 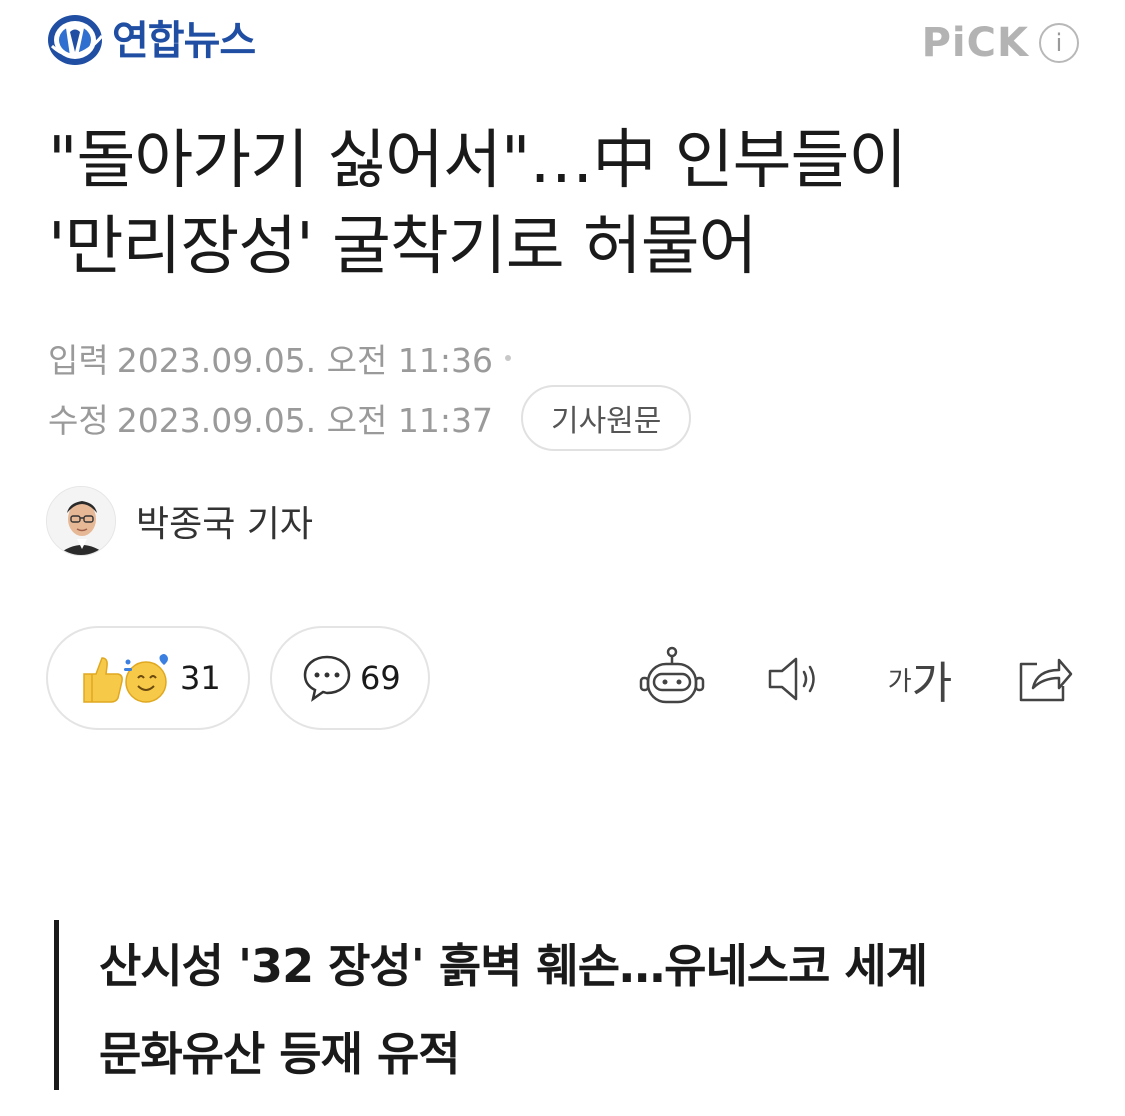 I want to click on published-info: 입력 2023.09.05. 오전 11:36, so click(x=279, y=358).